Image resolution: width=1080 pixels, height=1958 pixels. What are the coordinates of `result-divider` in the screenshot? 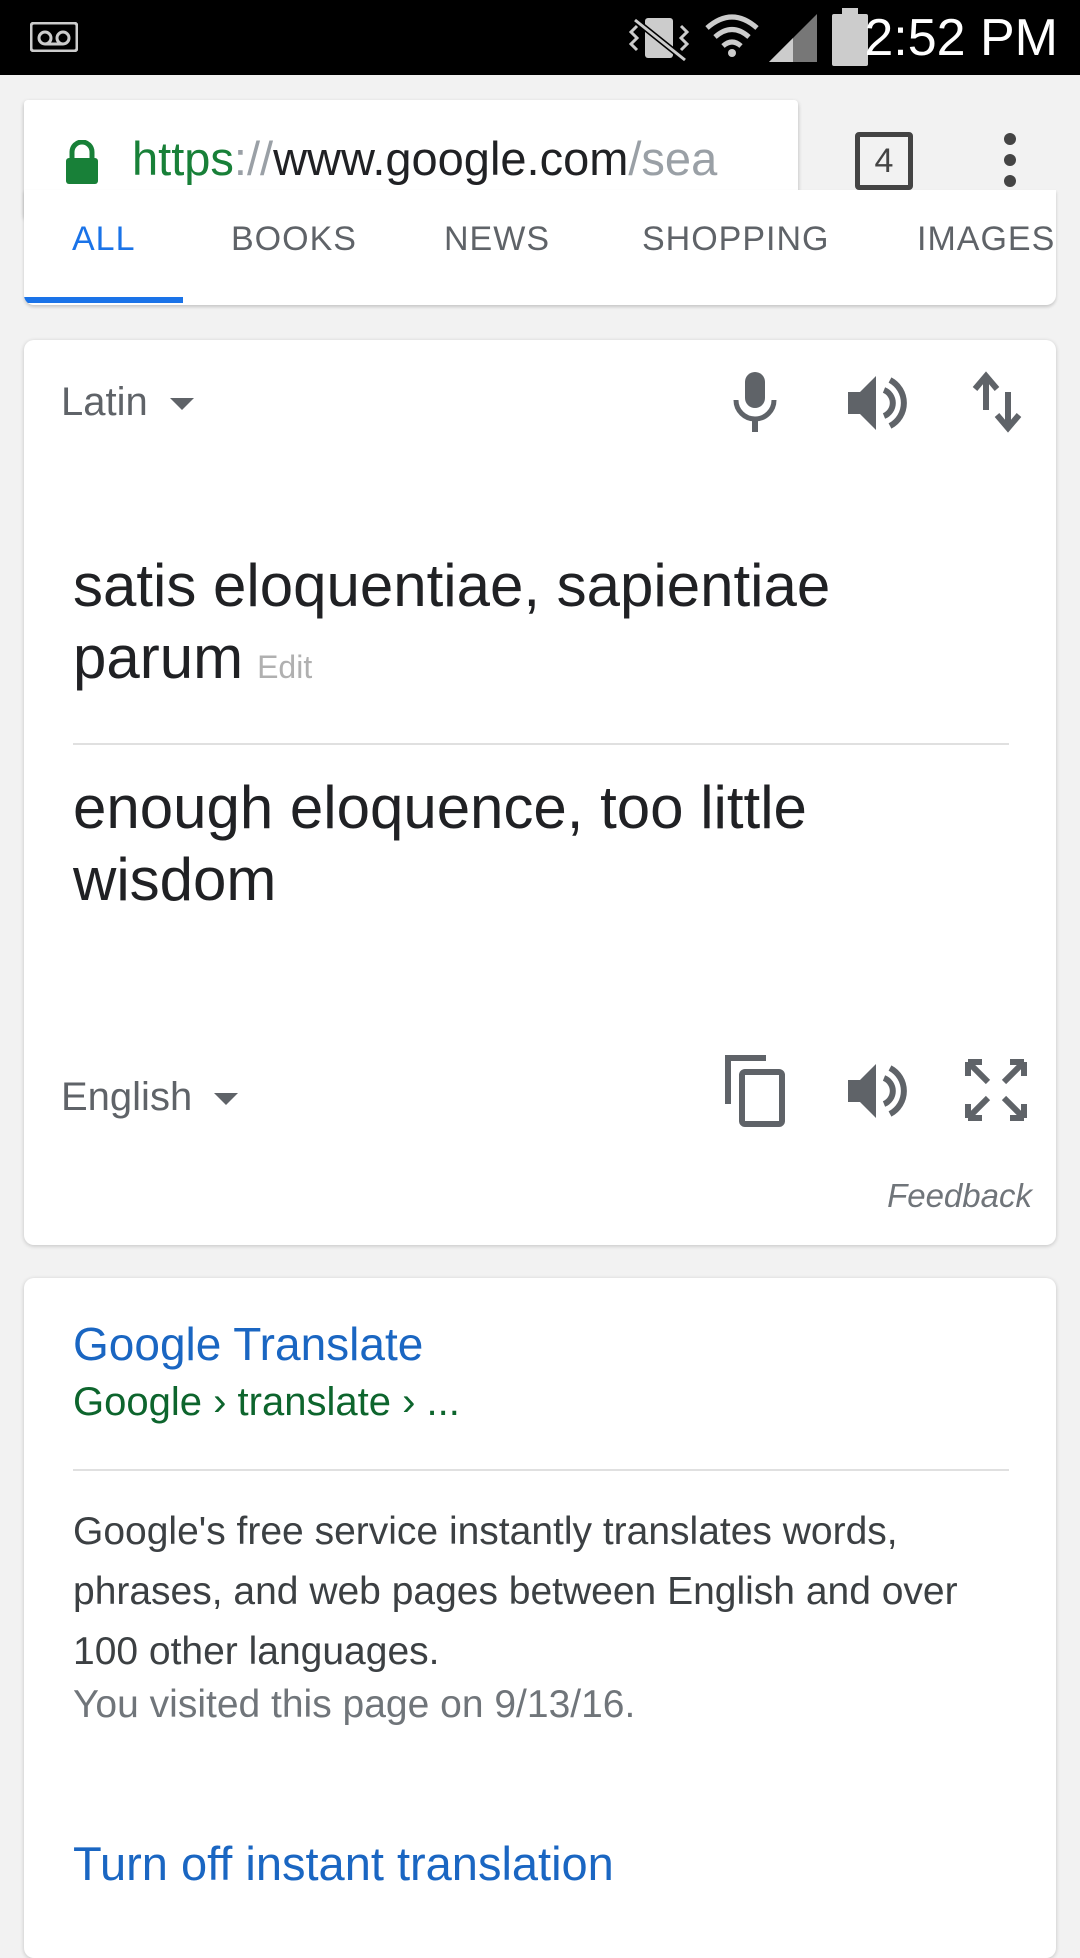 It's located at (541, 1470).